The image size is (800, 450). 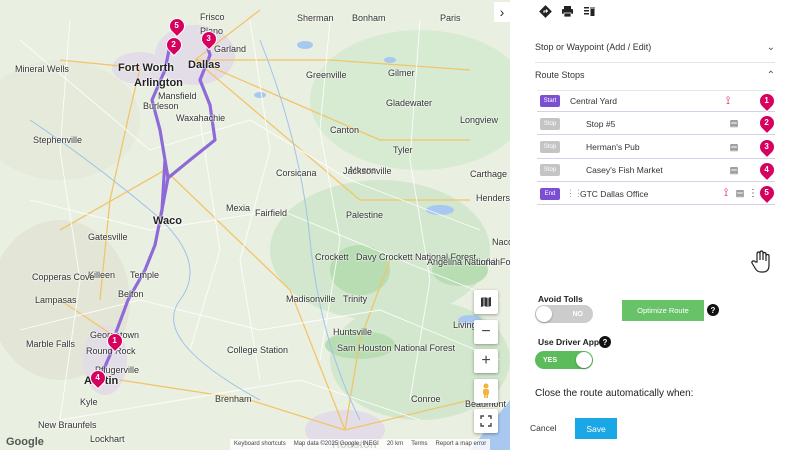 I want to click on city-label: Waxahachie, so click(x=201, y=118).